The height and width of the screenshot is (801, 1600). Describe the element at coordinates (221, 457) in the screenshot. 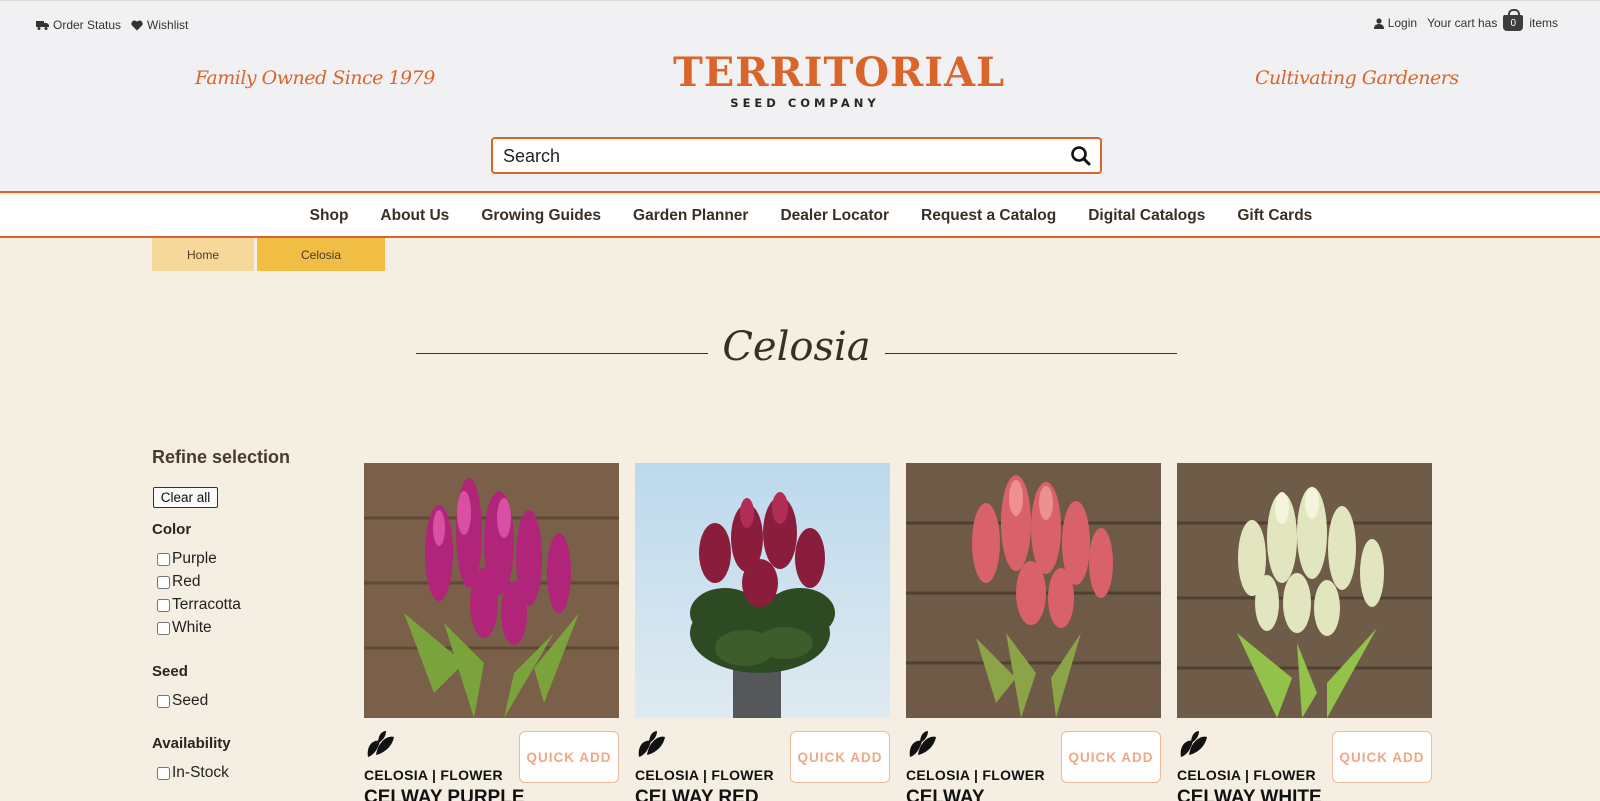

I see `refine-title: Refine selection` at that location.